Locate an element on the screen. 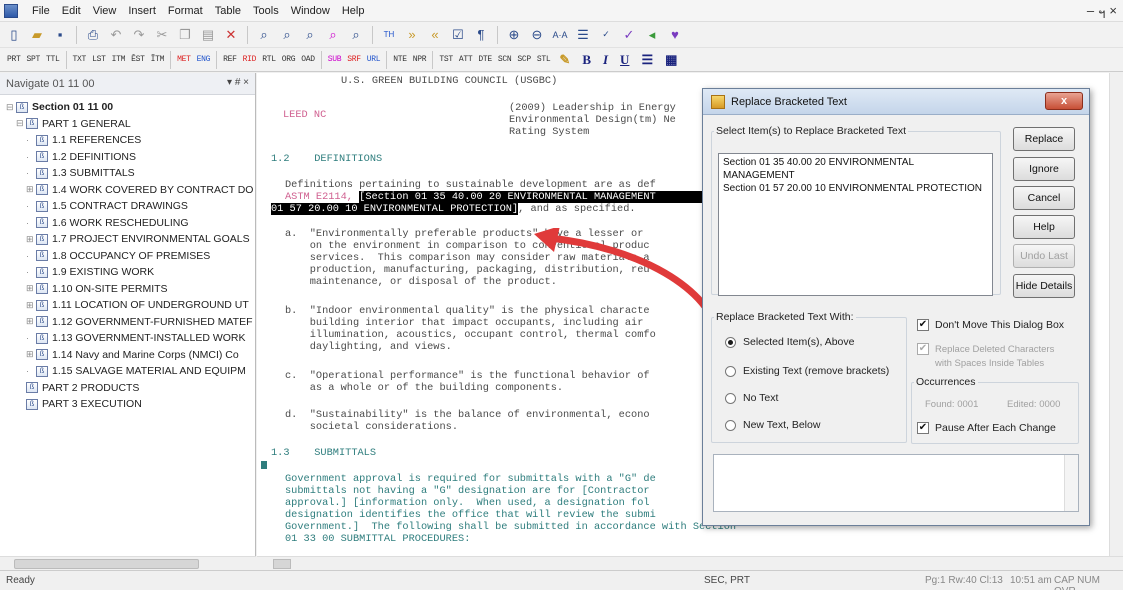  menu-table: Table is located at coordinates (228, 11).